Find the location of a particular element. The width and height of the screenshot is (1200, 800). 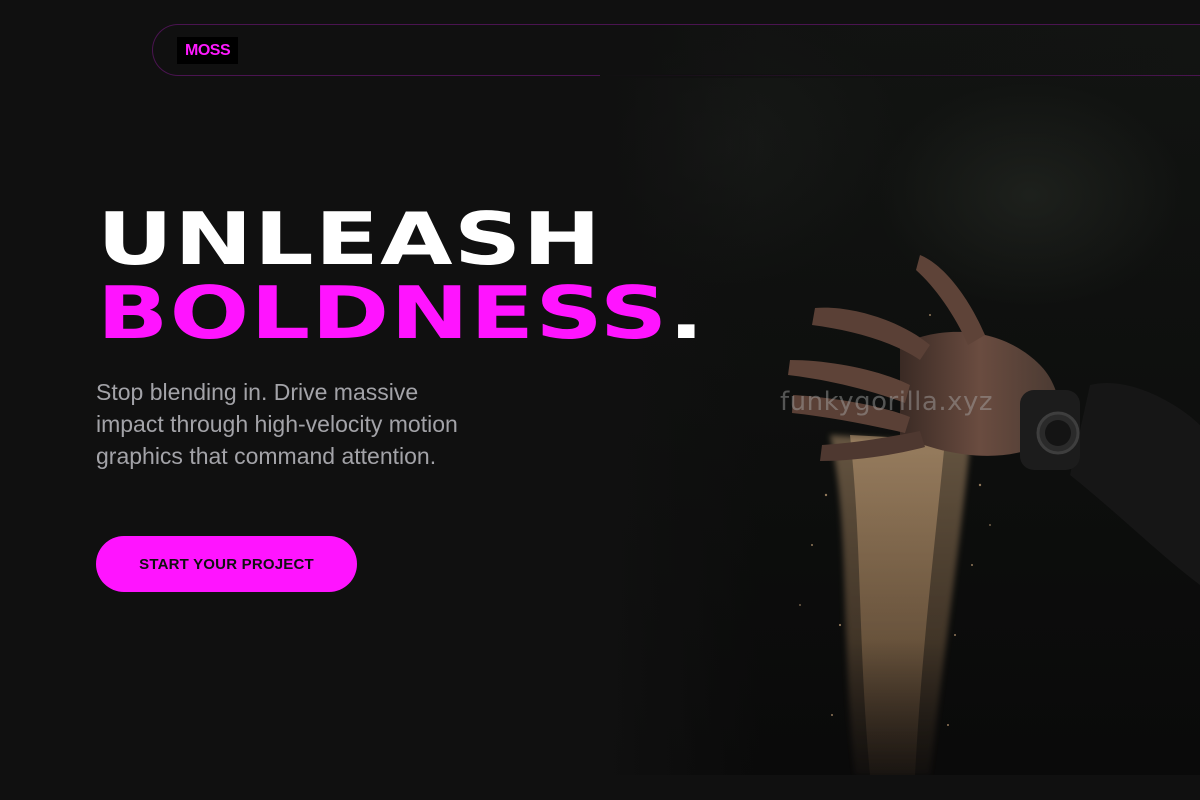

headline-period: . is located at coordinates (687, 313).